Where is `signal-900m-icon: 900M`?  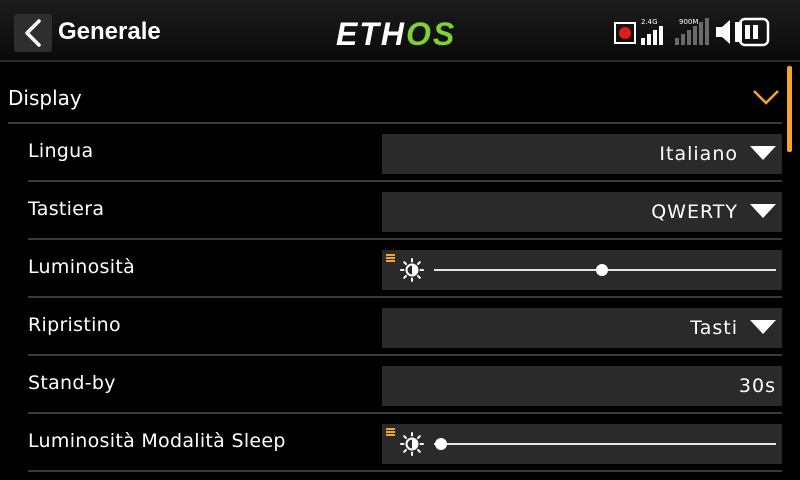 signal-900m-icon: 900M is located at coordinates (692, 31).